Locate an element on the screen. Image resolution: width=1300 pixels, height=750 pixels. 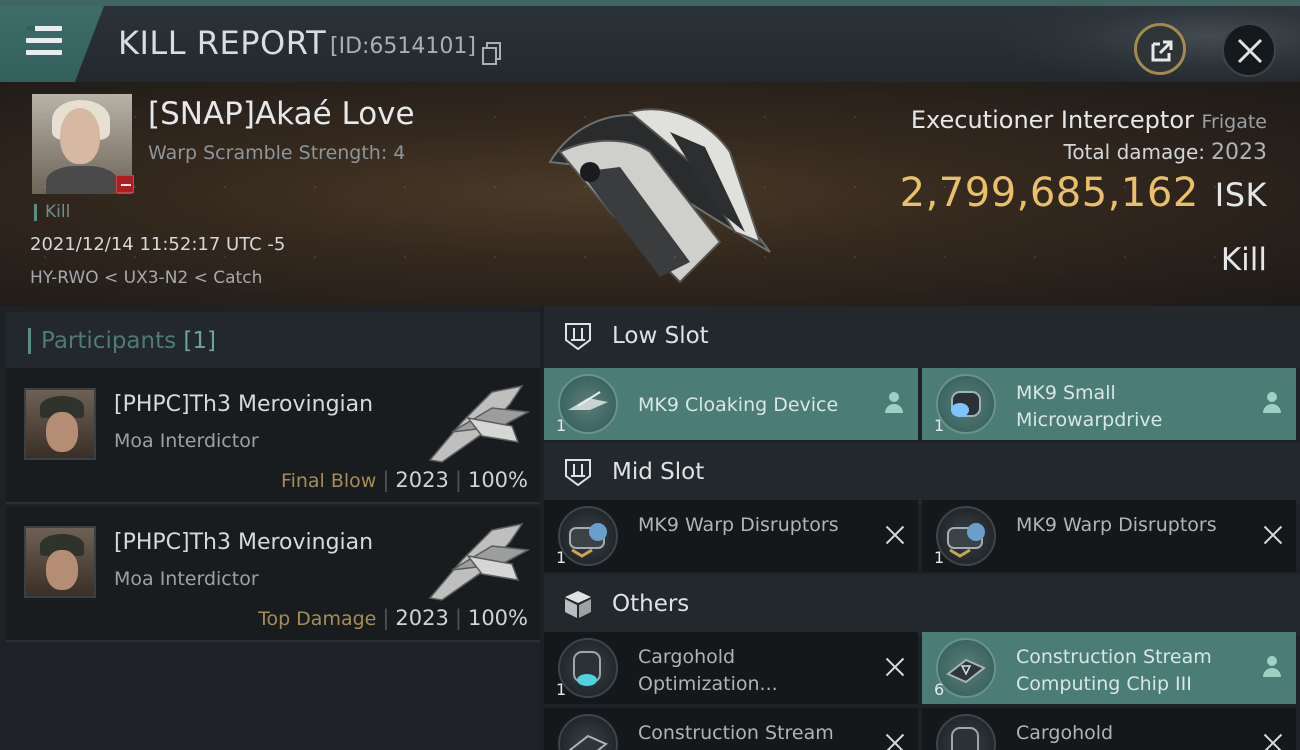
kill-datetime: 2021/12/14 11:52:17 UTC -5 is located at coordinates (158, 244).